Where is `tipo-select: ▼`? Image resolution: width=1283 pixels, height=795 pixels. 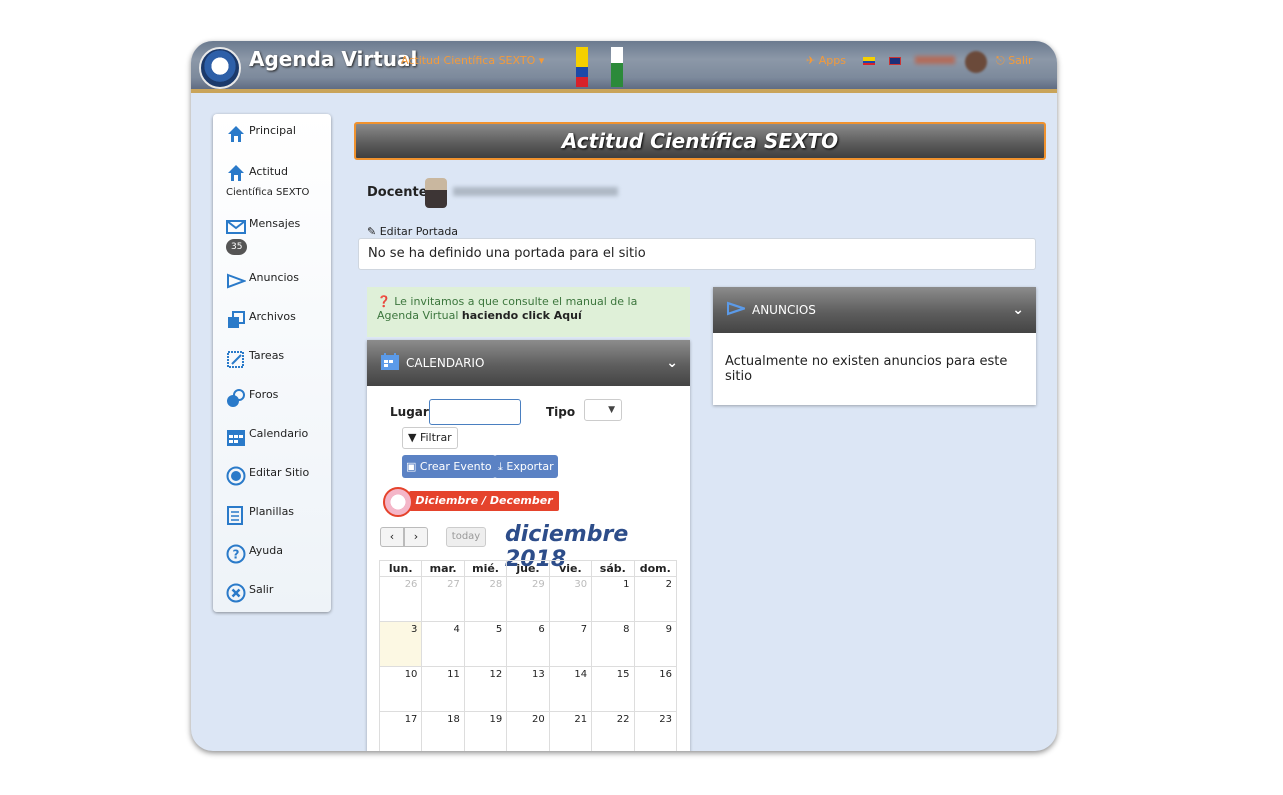
tipo-select: ▼ is located at coordinates (603, 410).